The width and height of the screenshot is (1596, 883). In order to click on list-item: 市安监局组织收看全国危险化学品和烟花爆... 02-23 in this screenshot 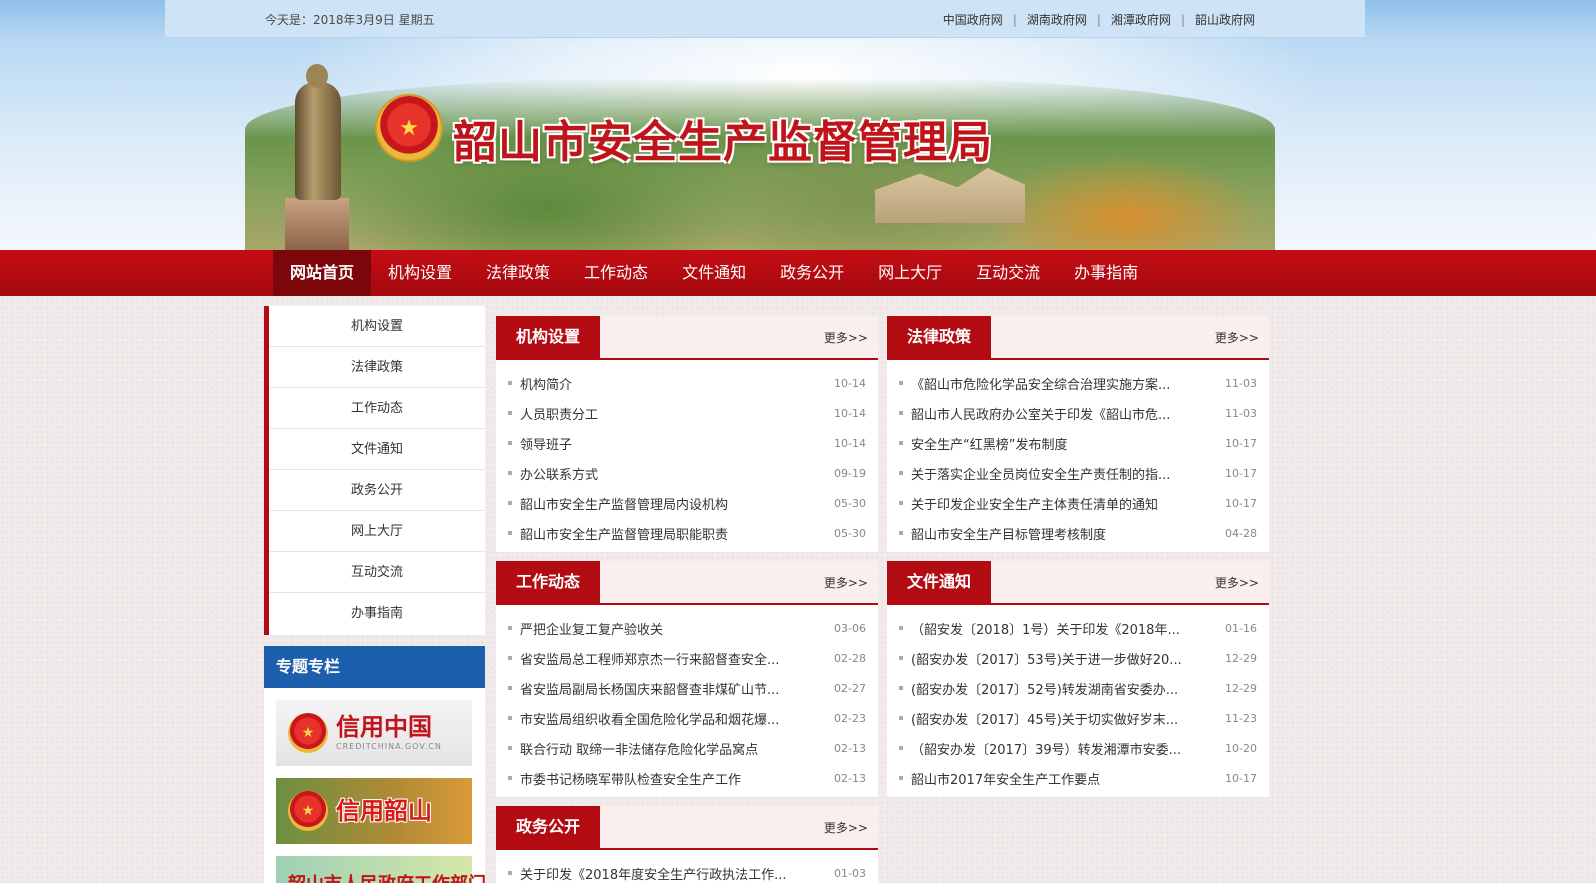, I will do `click(687, 718)`.